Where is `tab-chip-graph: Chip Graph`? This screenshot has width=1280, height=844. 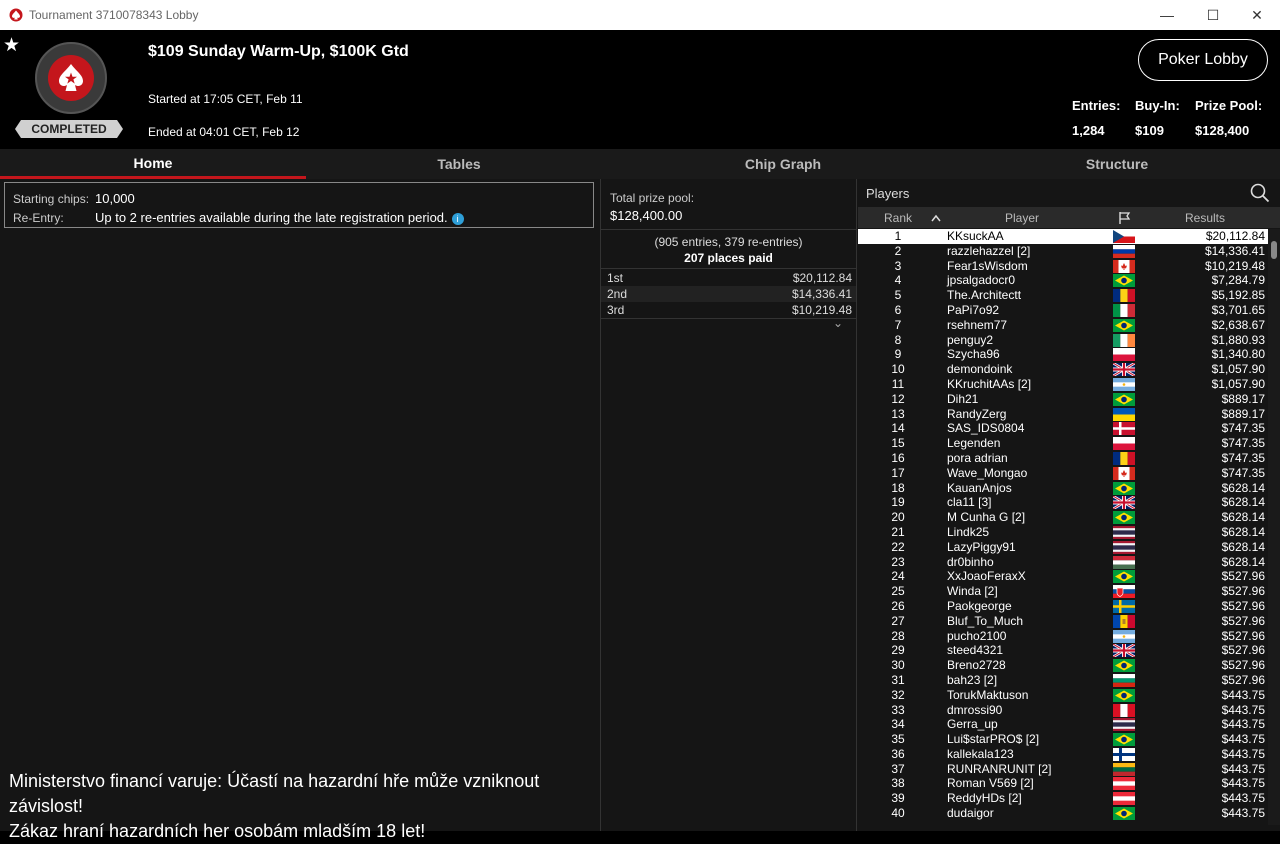 tab-chip-graph: Chip Graph is located at coordinates (783, 164).